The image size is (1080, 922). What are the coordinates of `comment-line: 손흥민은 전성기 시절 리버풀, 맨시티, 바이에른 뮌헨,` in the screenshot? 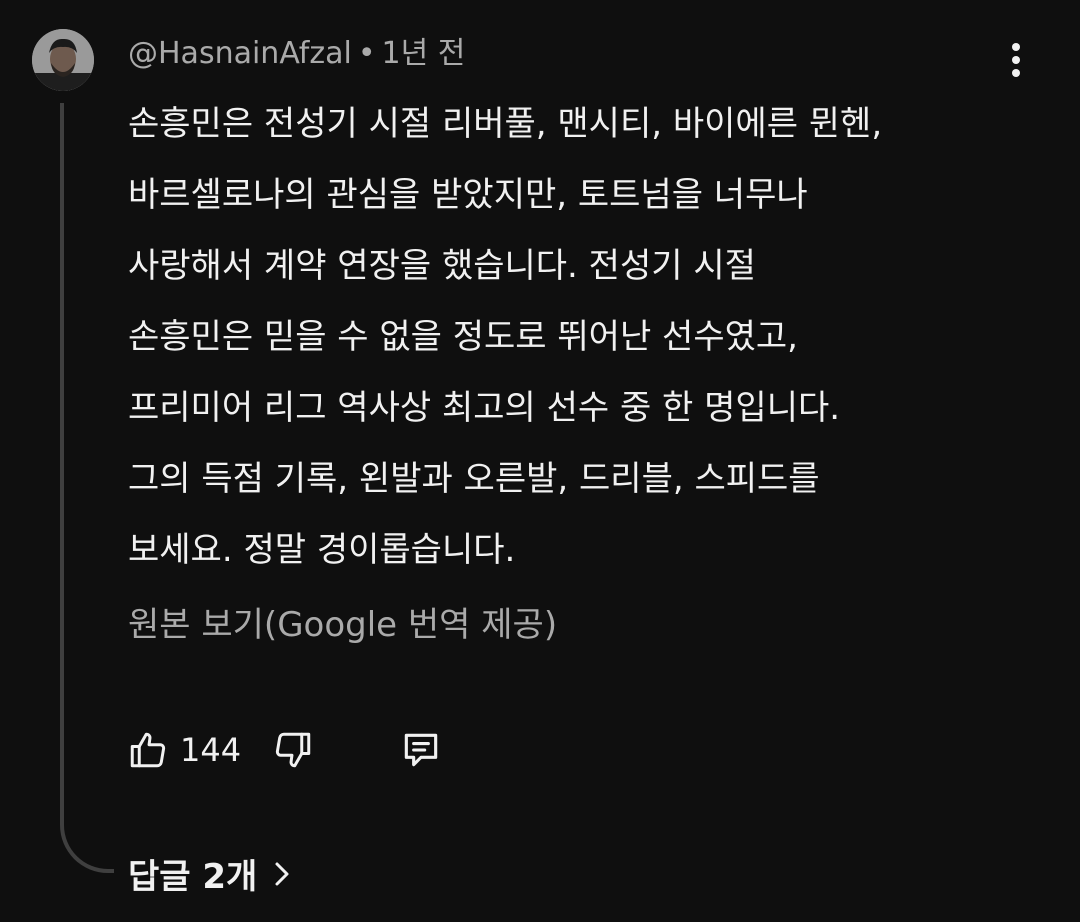 It's located at (505, 124).